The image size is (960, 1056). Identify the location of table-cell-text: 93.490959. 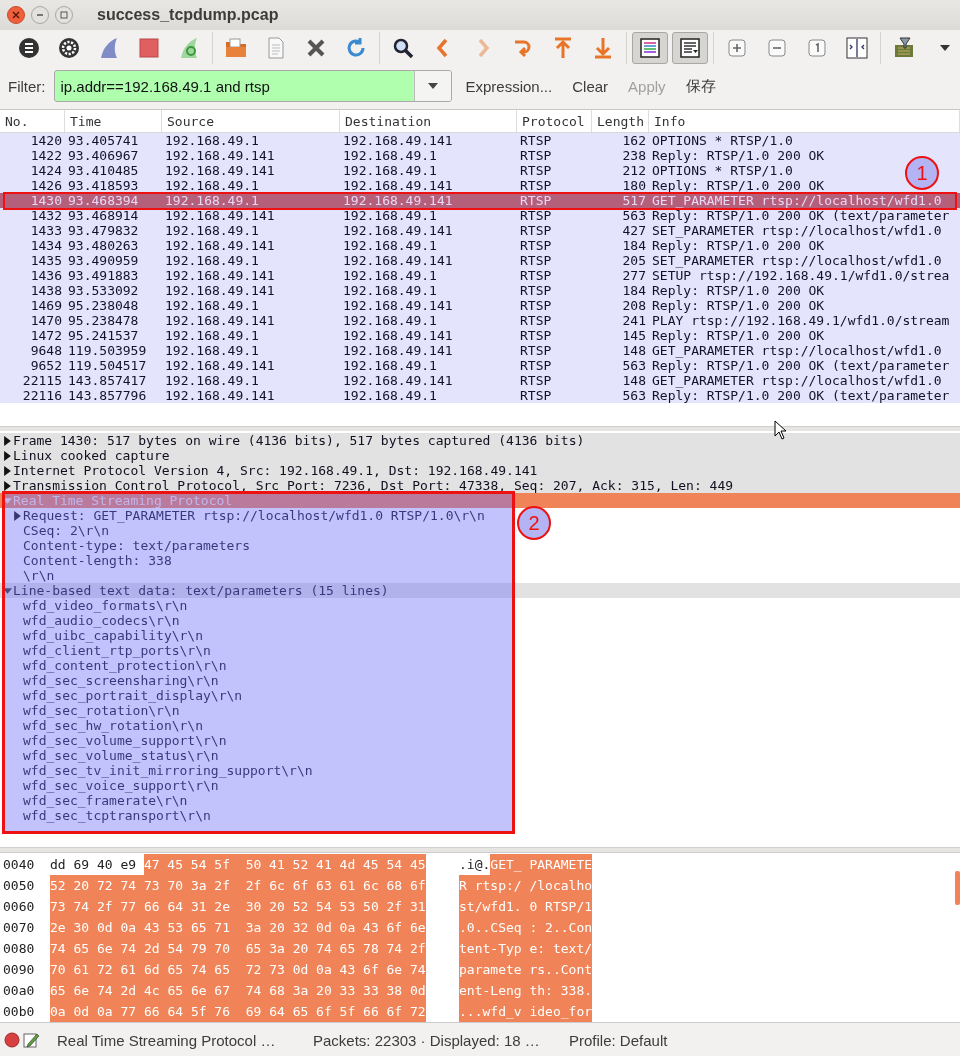
(103, 260).